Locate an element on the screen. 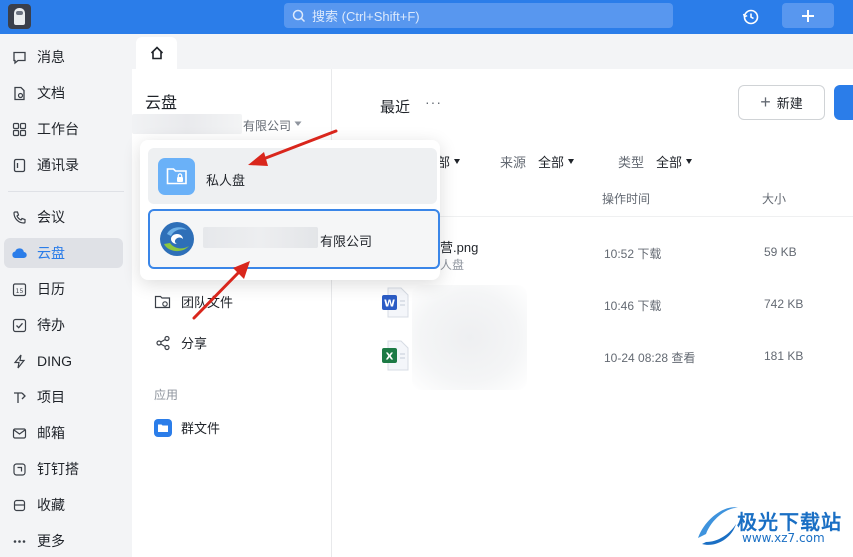  home-icon is located at coordinates (156, 53).